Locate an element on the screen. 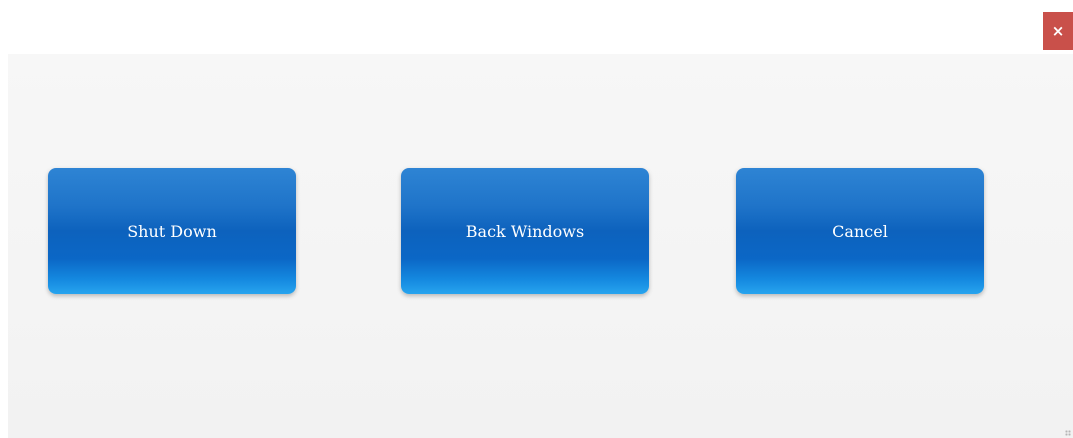 This screenshot has width=1073, height=438. resize-grip-icon is located at coordinates (1068, 433).